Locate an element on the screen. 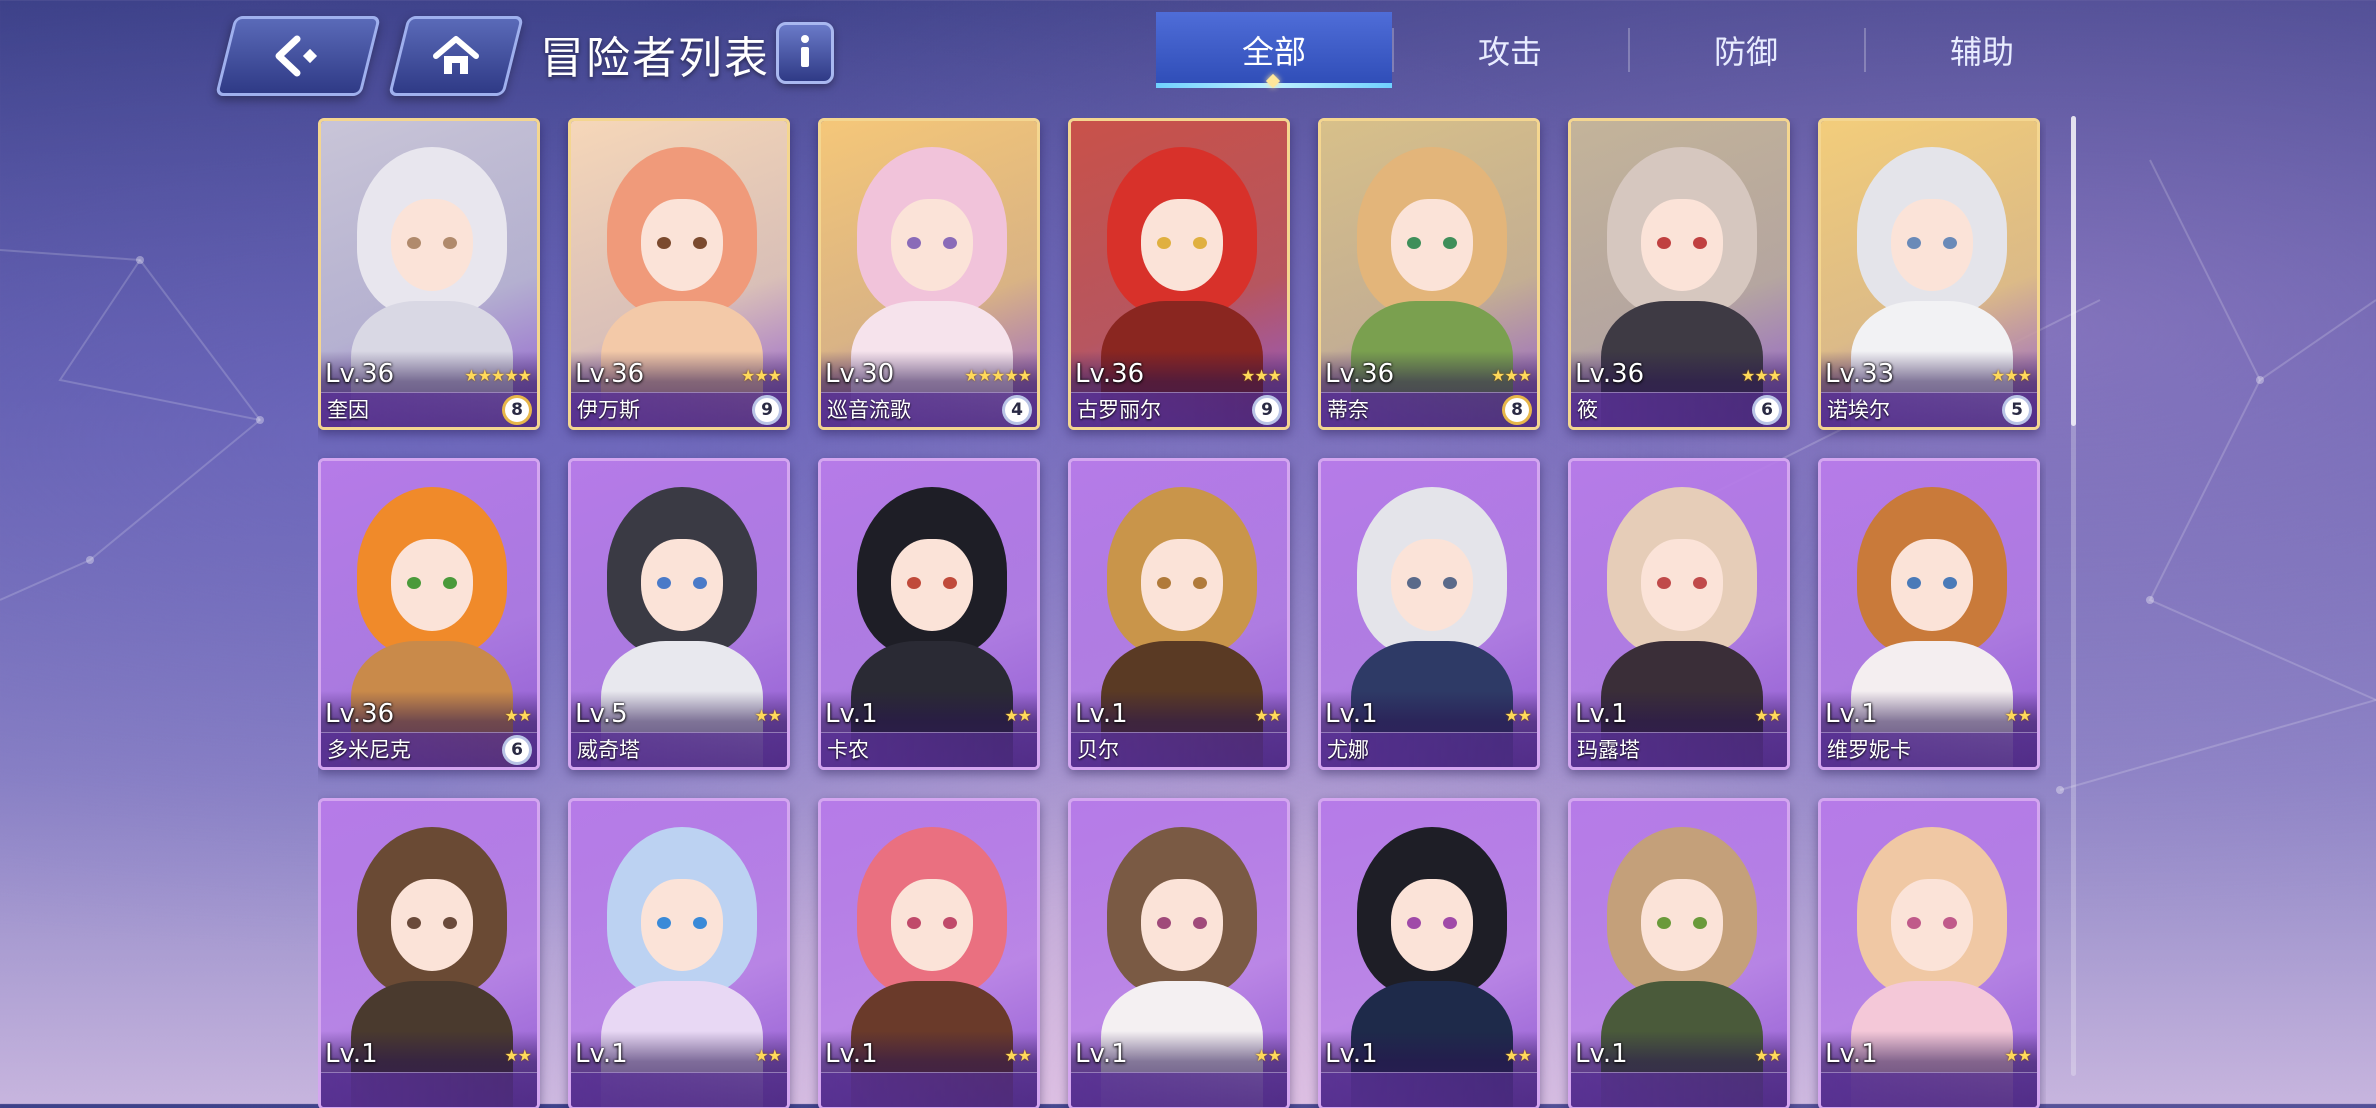  adventurer-card: Lv.1 ★★ 玛露塔 is located at coordinates (1679, 614).